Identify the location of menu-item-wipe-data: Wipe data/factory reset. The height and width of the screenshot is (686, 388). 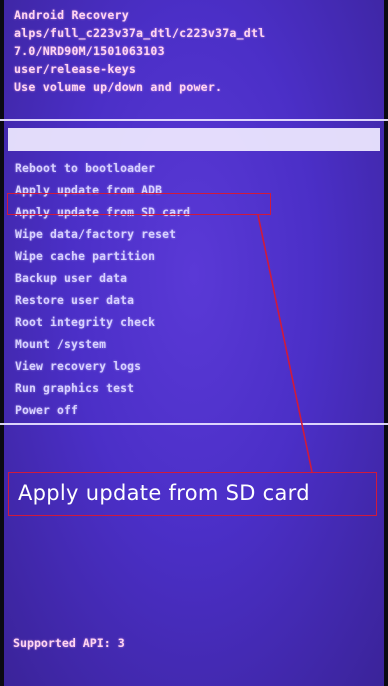
(195, 234).